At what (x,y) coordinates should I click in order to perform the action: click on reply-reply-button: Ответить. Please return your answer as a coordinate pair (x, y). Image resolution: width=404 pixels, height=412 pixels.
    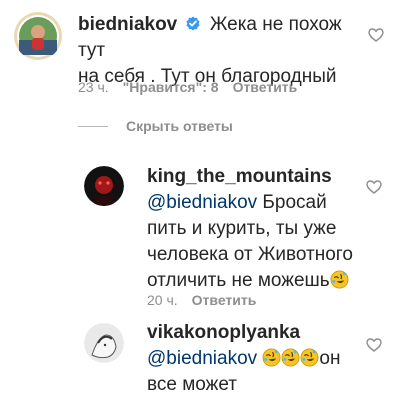
    Looking at the image, I should click on (224, 300).